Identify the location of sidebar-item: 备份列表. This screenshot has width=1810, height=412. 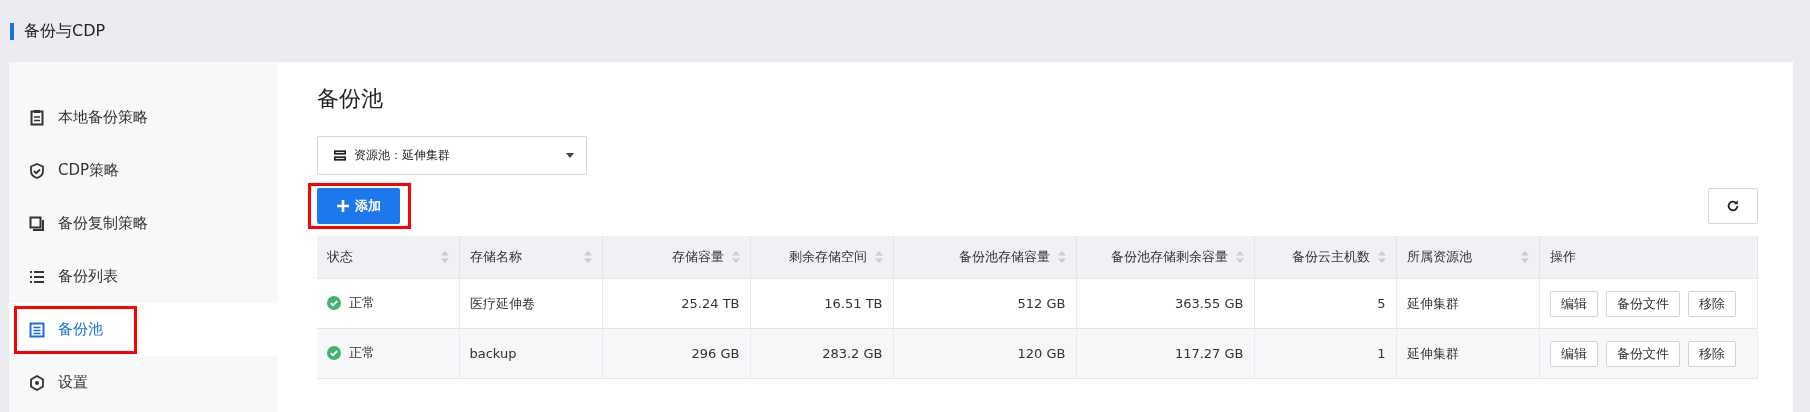
(143, 276).